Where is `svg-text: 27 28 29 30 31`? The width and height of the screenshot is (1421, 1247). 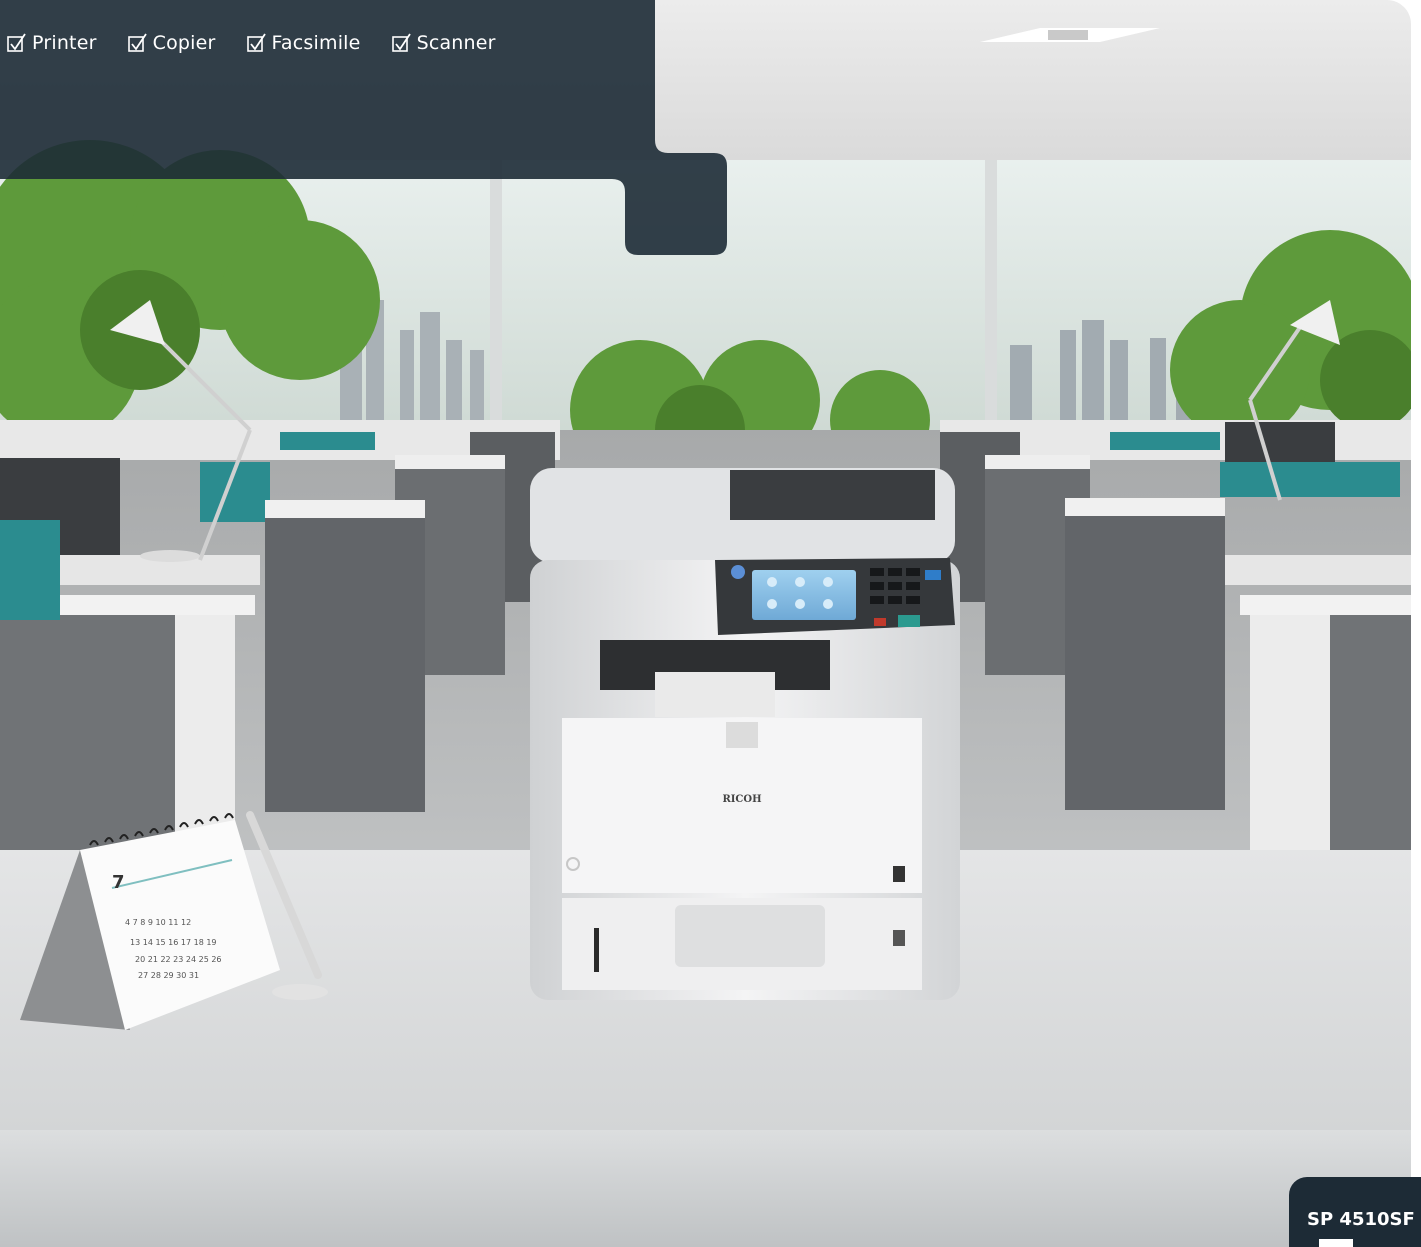 svg-text: 27 28 29 30 31 is located at coordinates (168, 975).